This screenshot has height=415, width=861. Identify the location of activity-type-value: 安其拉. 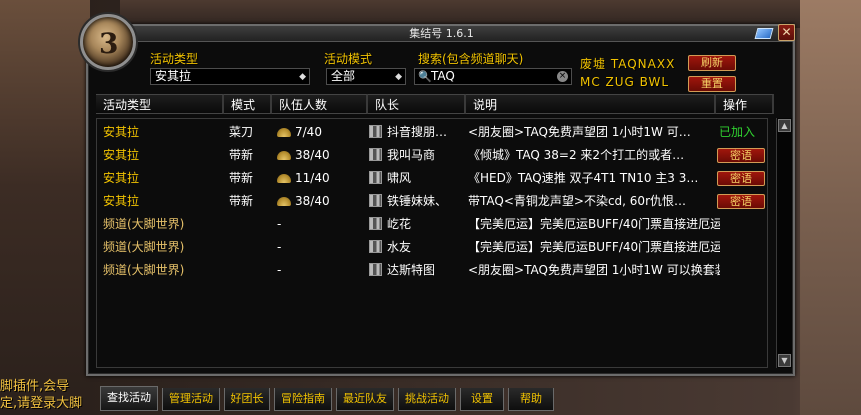
(173, 76).